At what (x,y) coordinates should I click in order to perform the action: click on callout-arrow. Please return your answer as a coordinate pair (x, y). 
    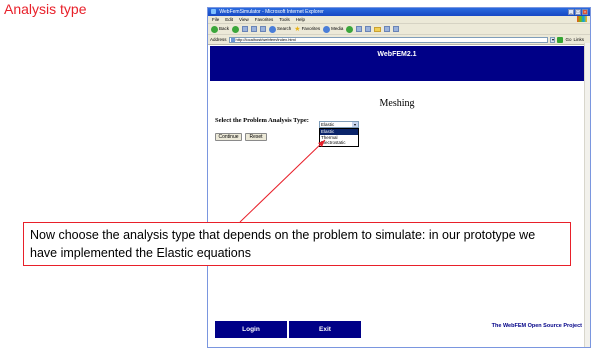
    Looking at the image, I should click on (282, 181).